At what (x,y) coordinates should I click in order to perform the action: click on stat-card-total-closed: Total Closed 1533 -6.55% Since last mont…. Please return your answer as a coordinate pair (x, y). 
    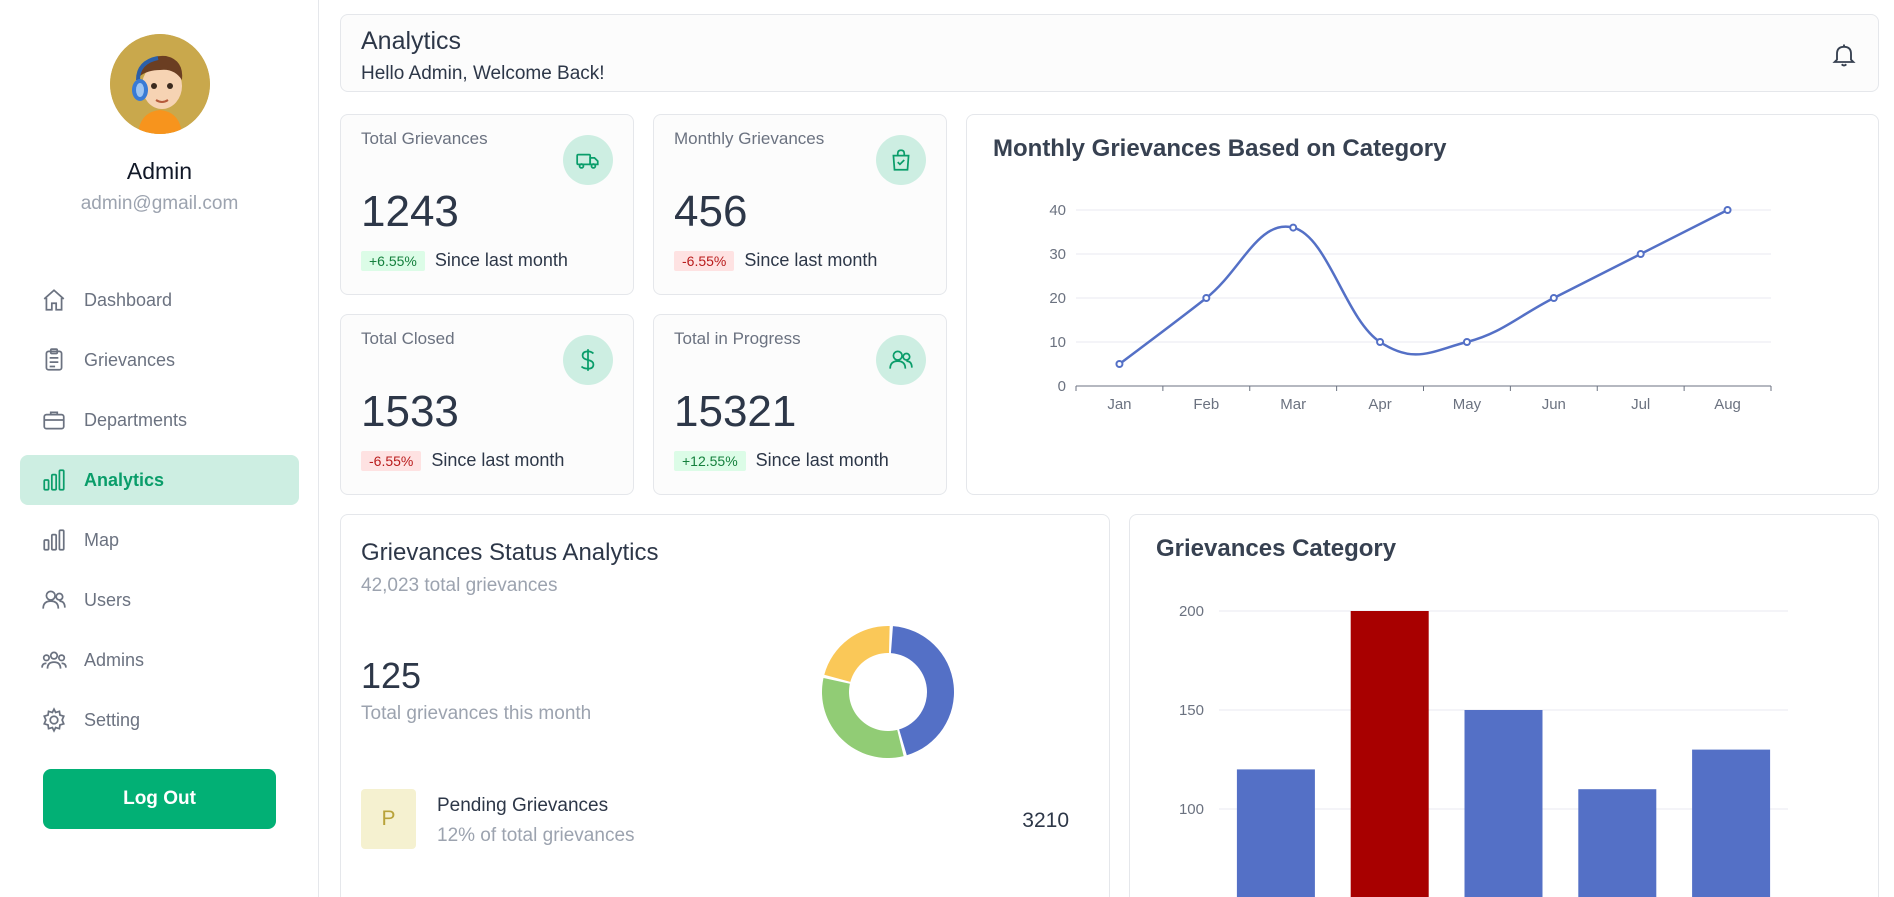
    Looking at the image, I should click on (487, 404).